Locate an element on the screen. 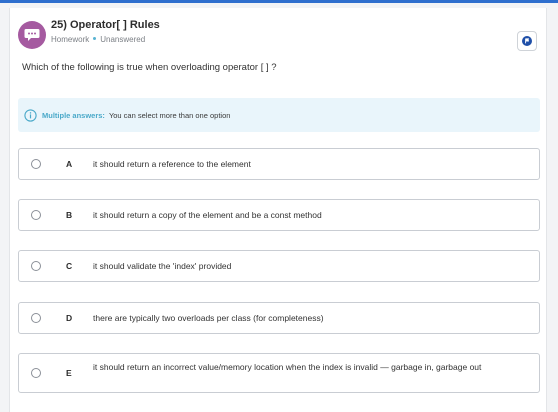 The width and height of the screenshot is (558, 412). status-dot-icon is located at coordinates (95, 39).